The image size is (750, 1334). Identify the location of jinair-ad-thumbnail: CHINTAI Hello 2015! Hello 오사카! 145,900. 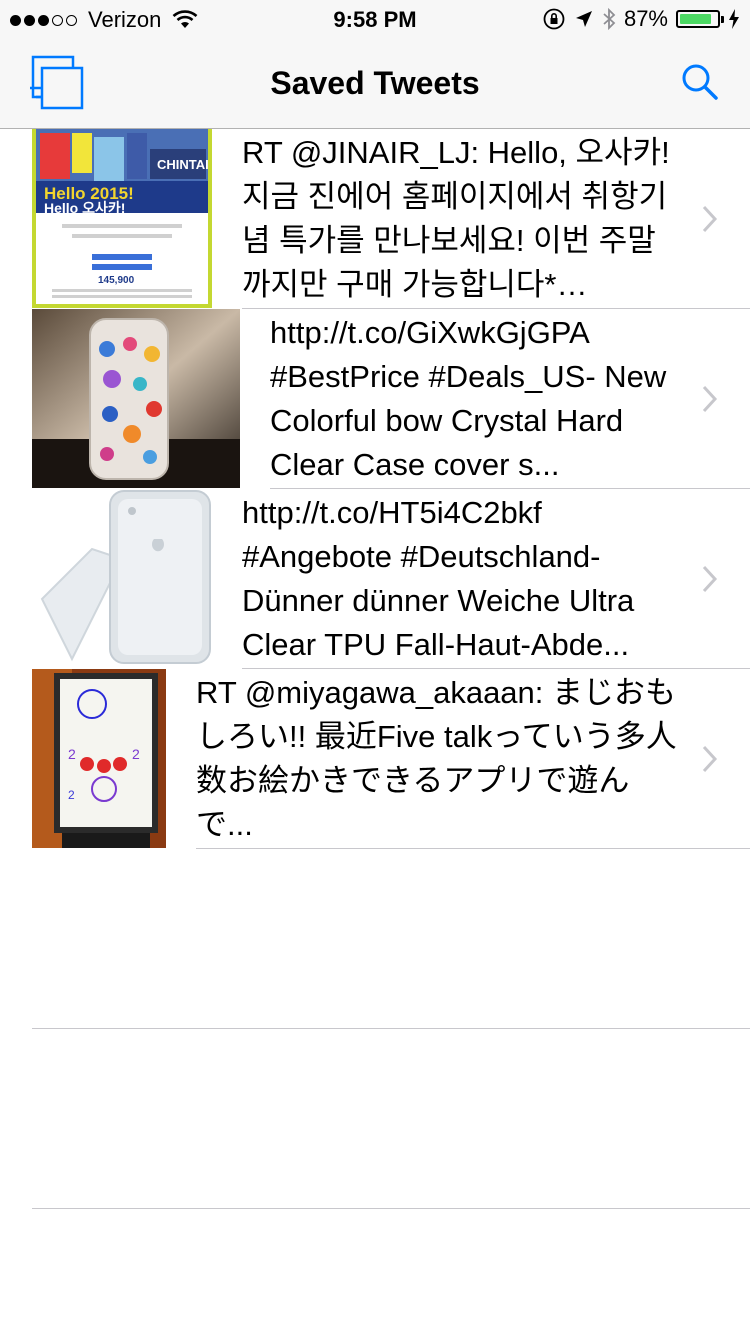
(122, 218).